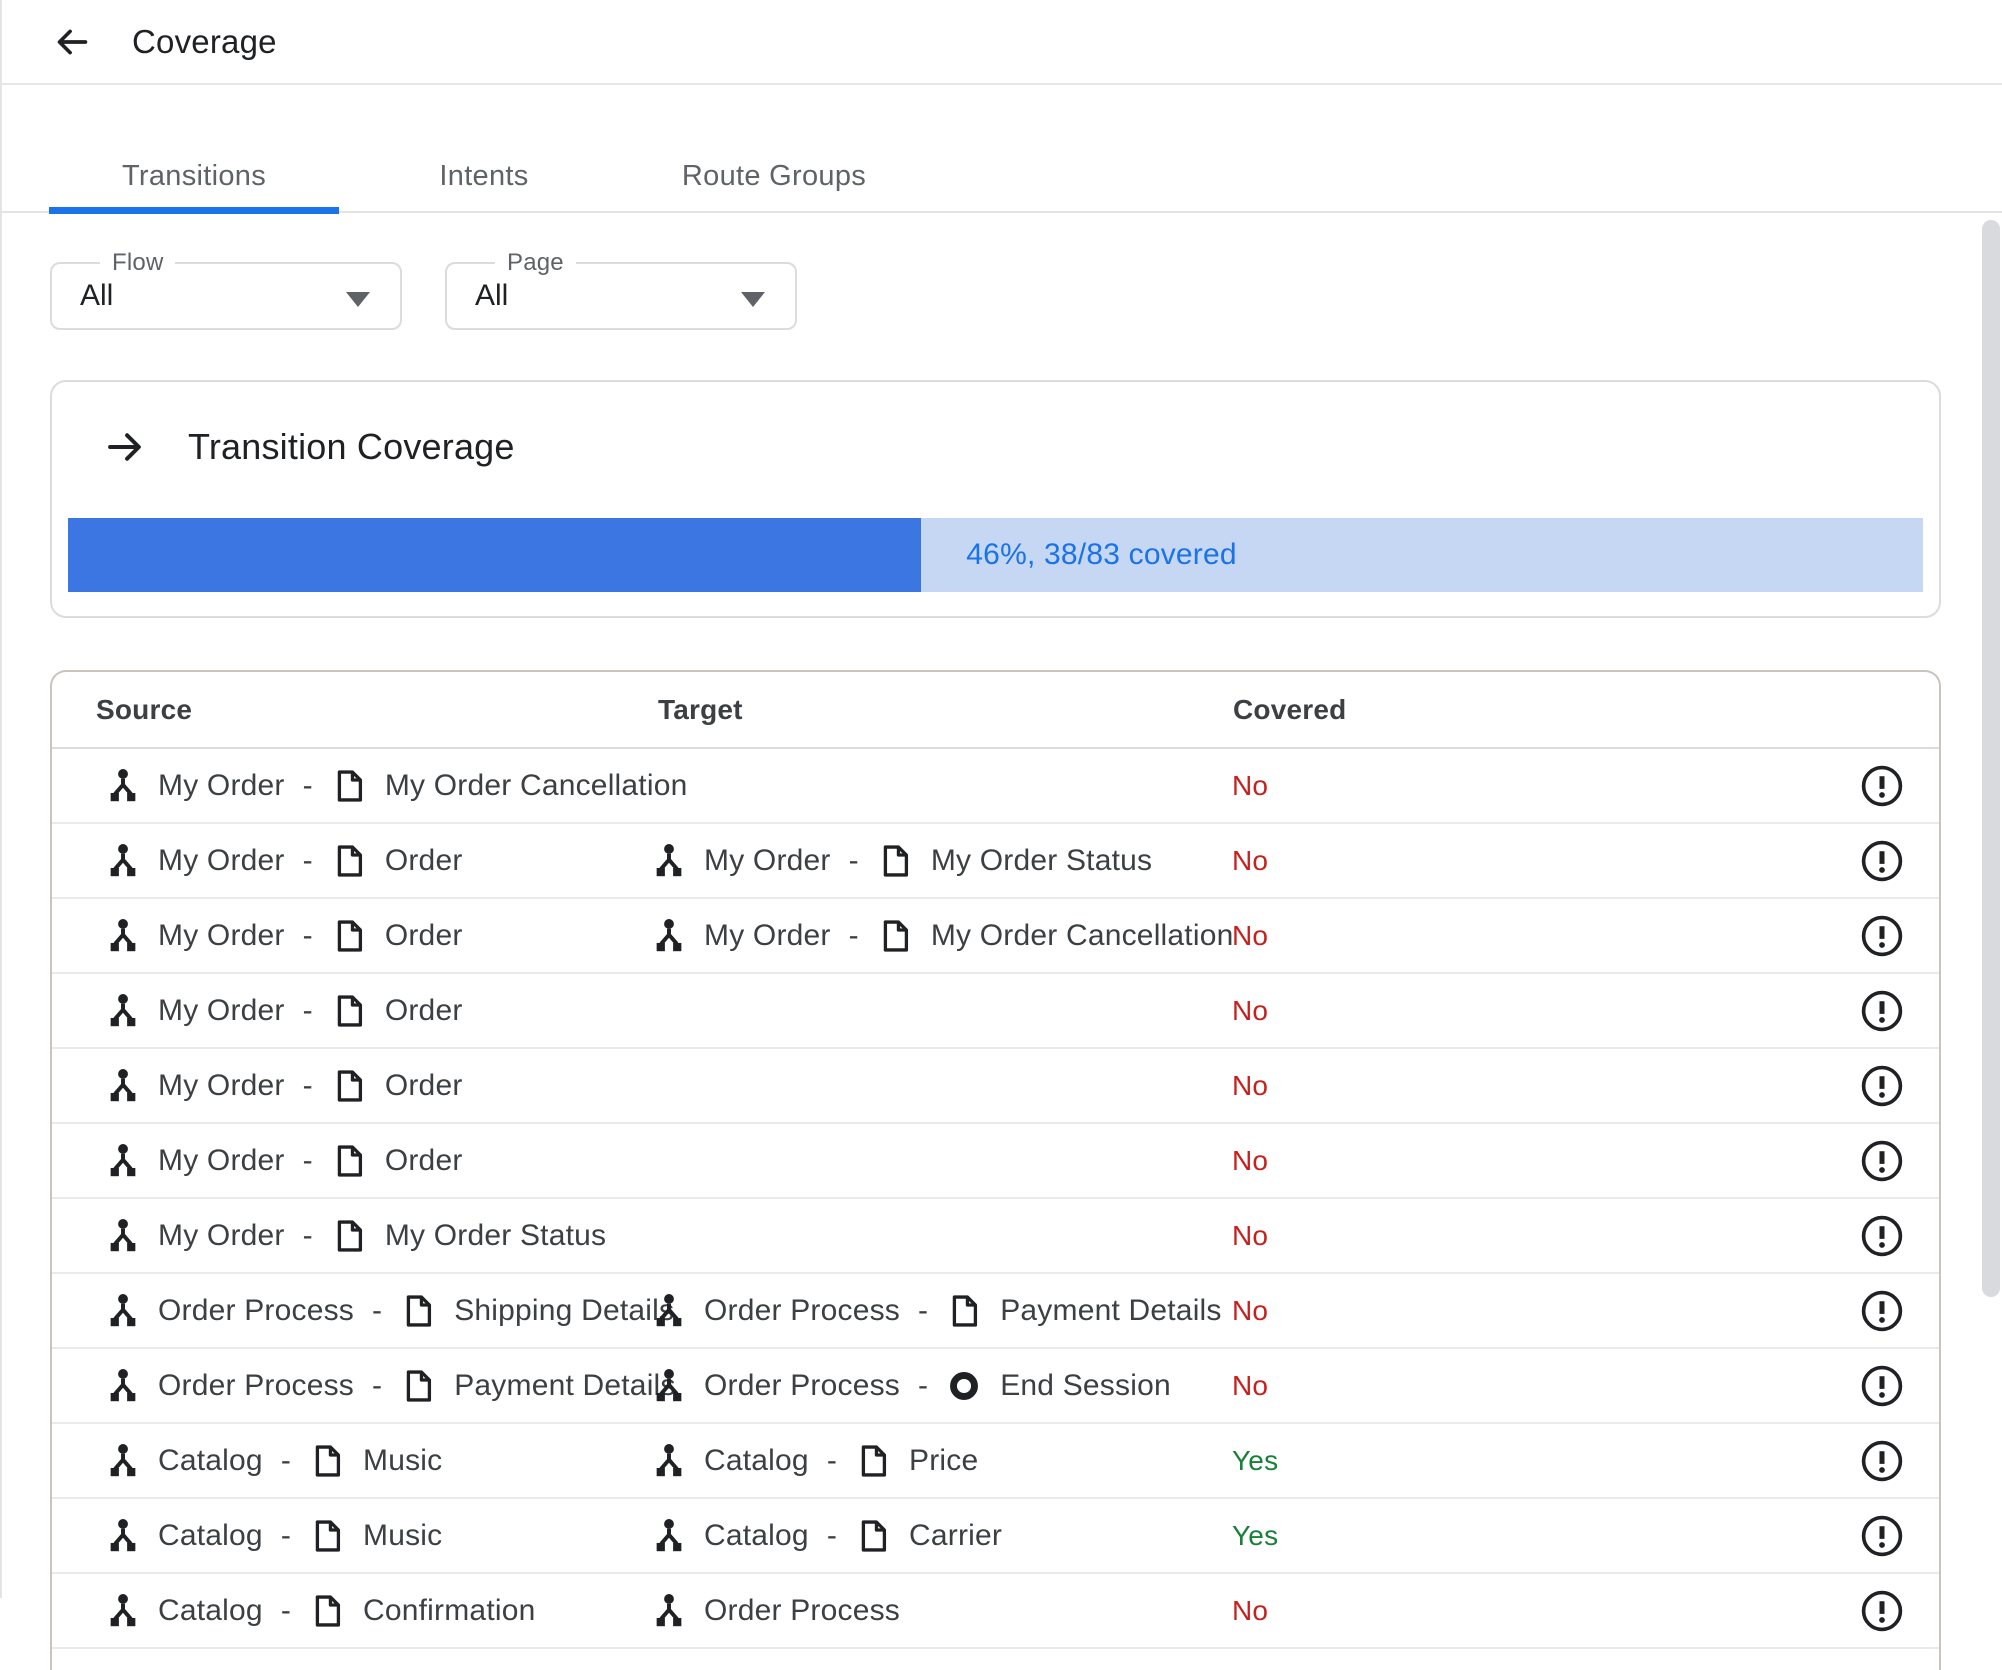 The image size is (2002, 1670). Describe the element at coordinates (1026, 289) in the screenshot. I see `filter-row: Flow All Page All` at that location.